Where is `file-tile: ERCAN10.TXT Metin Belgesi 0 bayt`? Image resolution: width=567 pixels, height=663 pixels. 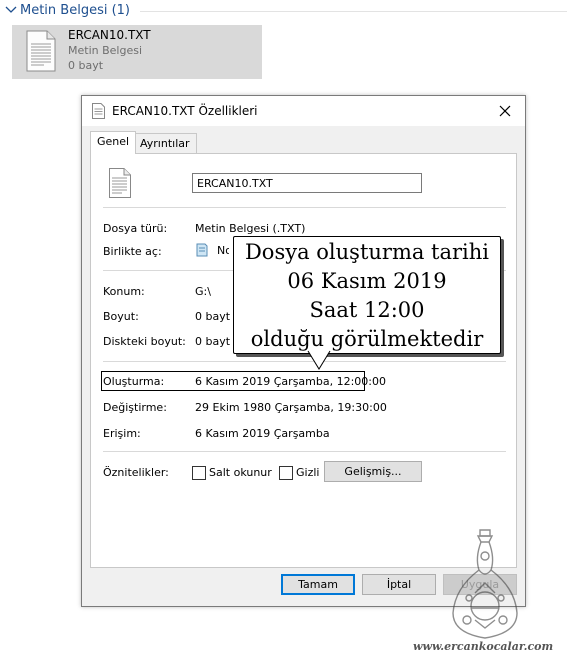 file-tile: ERCAN10.TXT Metin Belgesi 0 bayt is located at coordinates (137, 52).